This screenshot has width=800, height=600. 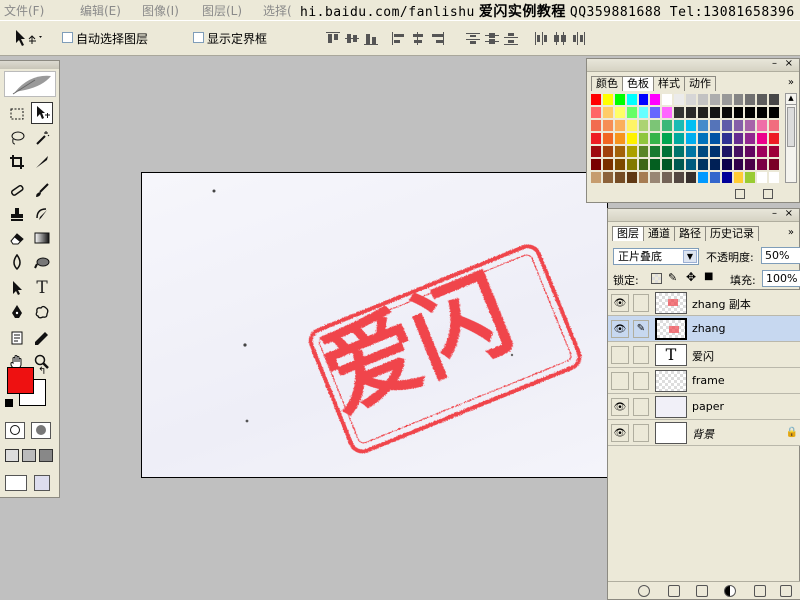 What do you see at coordinates (17, 262) in the screenshot?
I see `blur-tool` at bounding box center [17, 262].